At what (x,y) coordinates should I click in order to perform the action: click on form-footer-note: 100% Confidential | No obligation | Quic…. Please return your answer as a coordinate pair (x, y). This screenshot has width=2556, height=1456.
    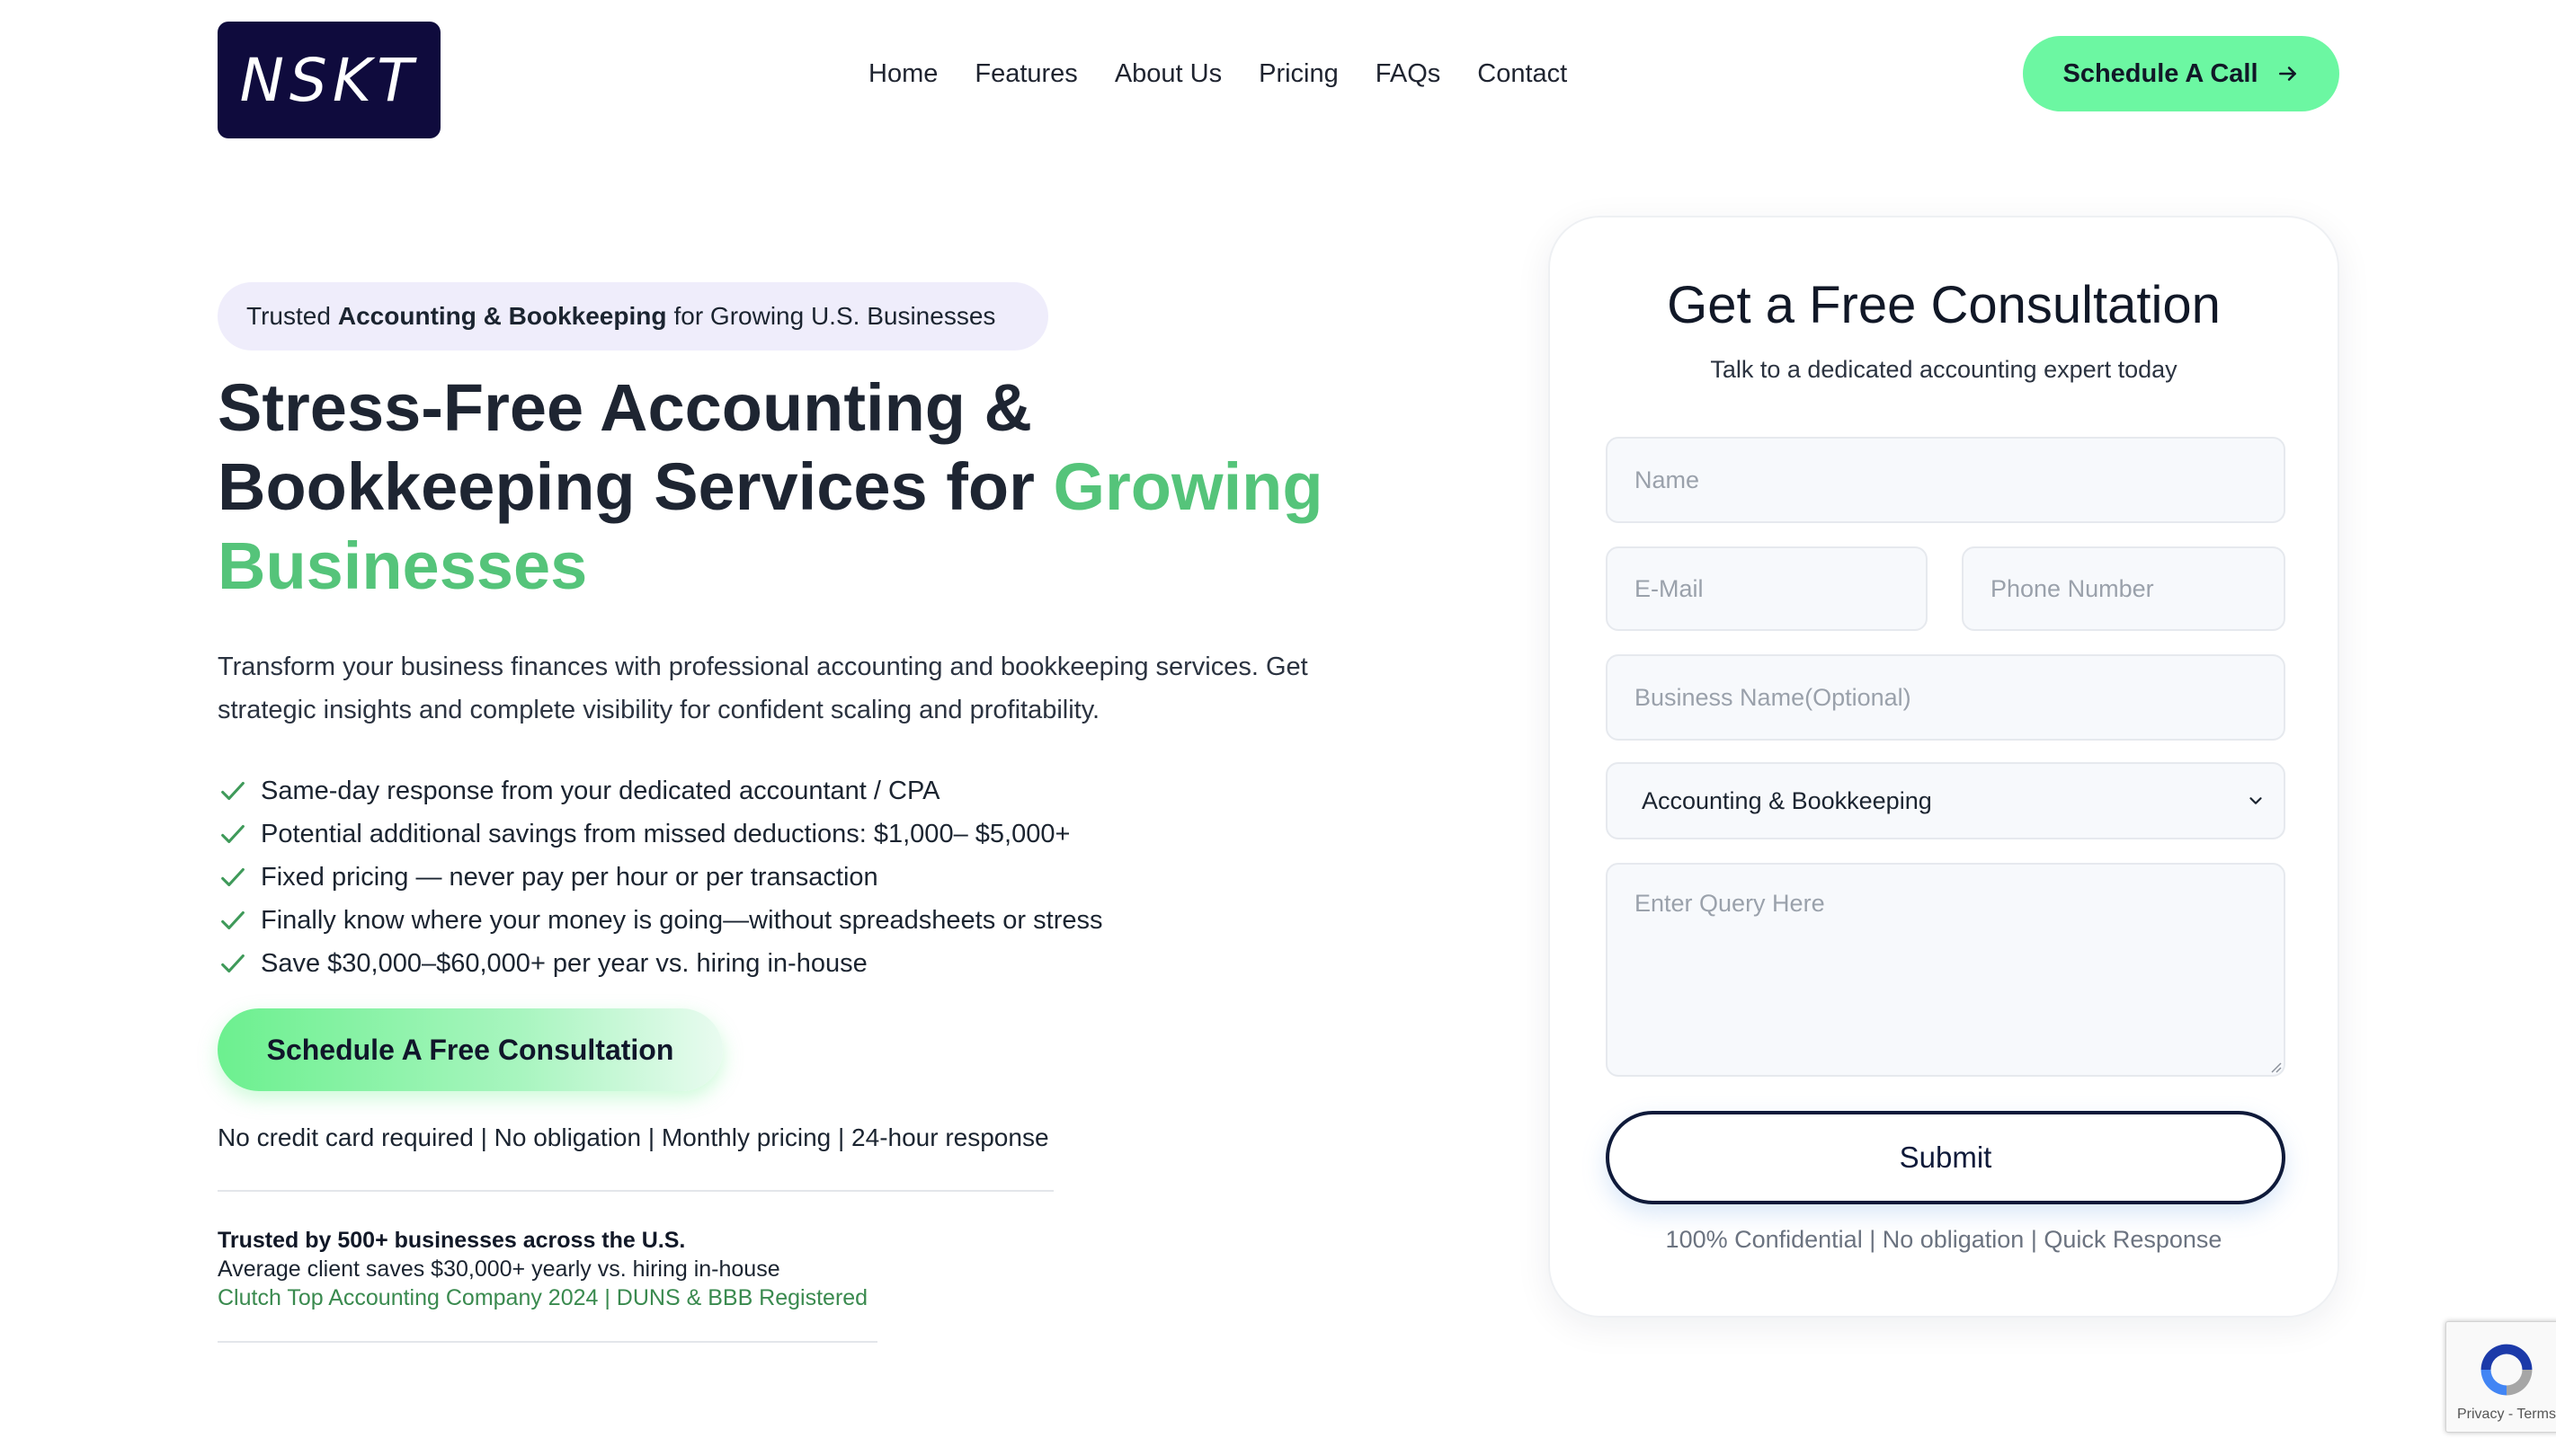
    Looking at the image, I should click on (1943, 1240).